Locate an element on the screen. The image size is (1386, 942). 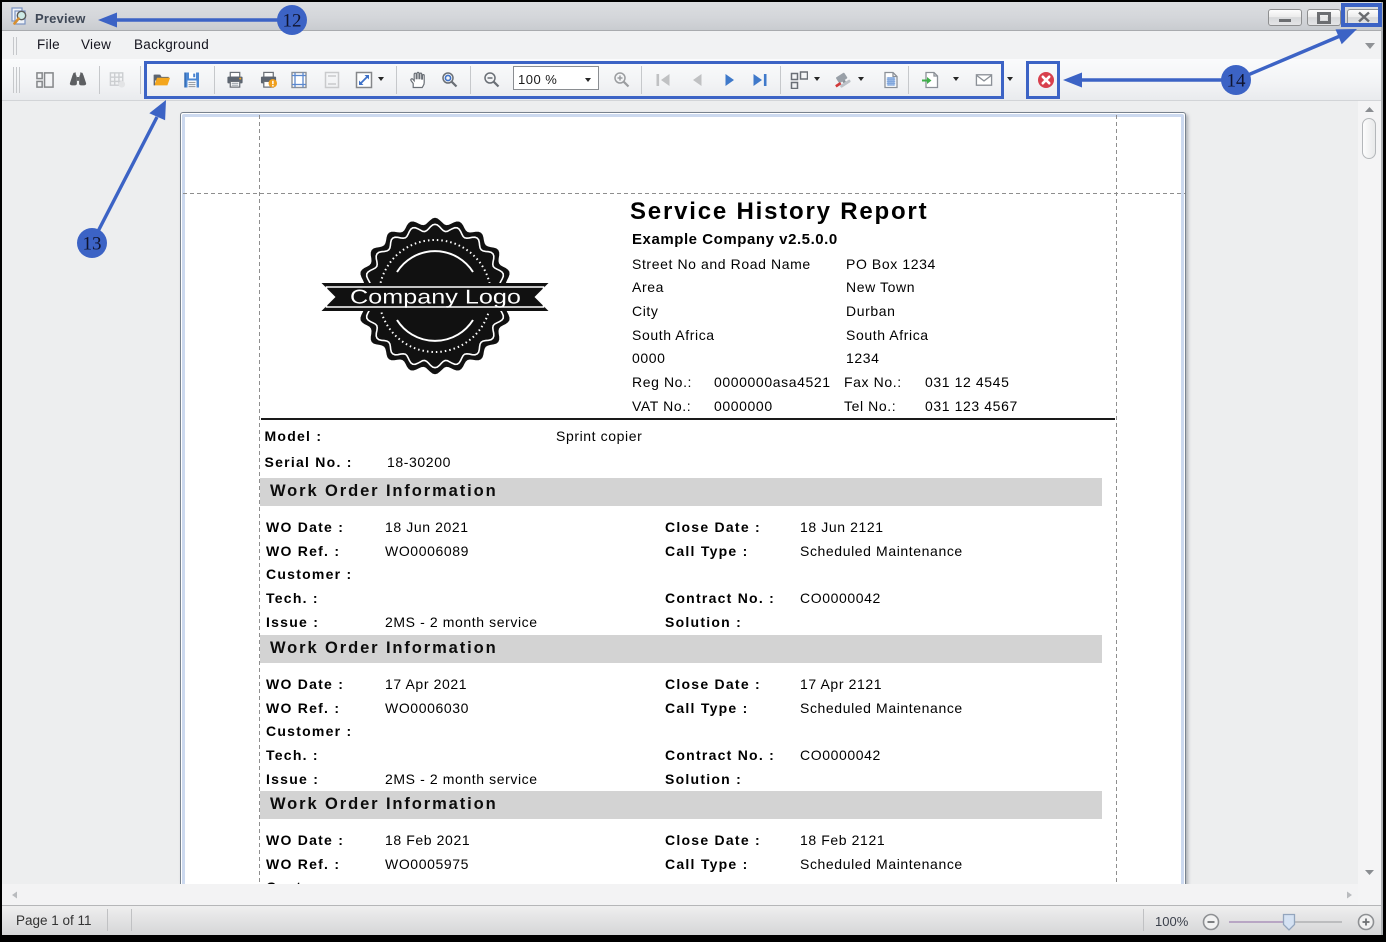
svg-text: 12 is located at coordinates (292, 21).